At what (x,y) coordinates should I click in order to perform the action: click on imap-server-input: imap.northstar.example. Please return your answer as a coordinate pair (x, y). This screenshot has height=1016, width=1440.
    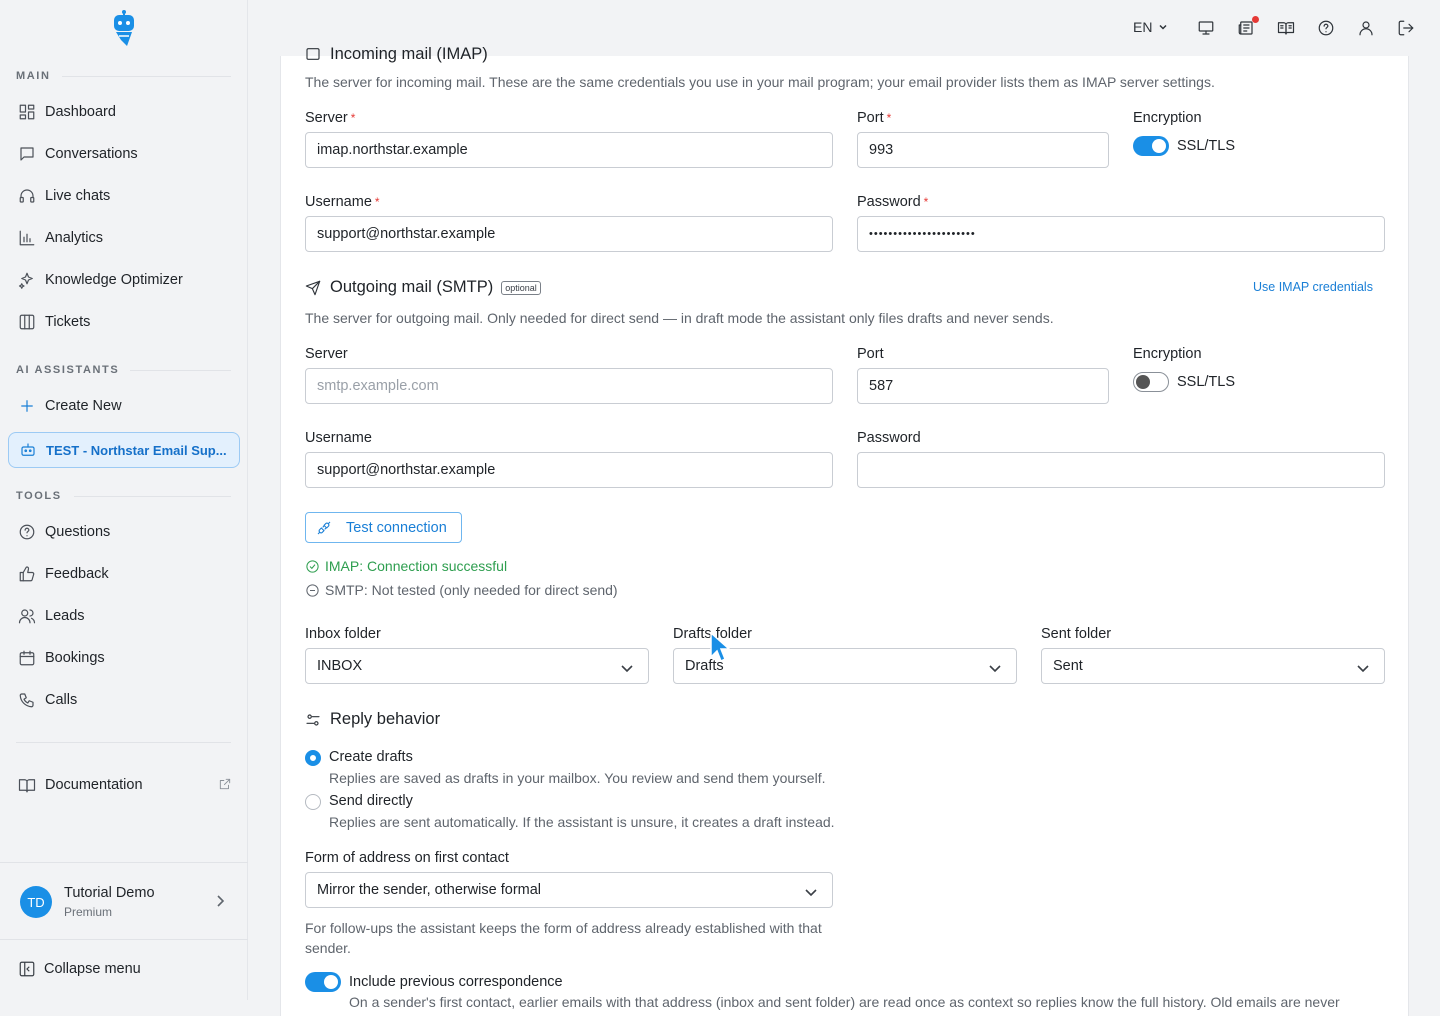
    Looking at the image, I should click on (569, 150).